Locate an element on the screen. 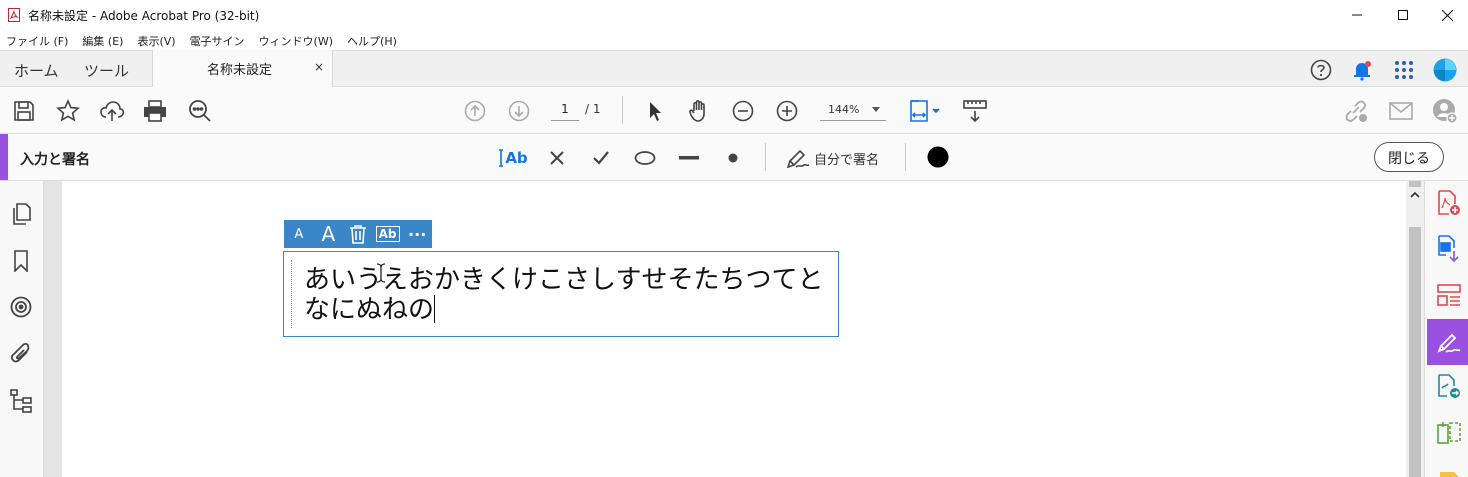 The height and width of the screenshot is (477, 1468). next-page-icon is located at coordinates (519, 111).